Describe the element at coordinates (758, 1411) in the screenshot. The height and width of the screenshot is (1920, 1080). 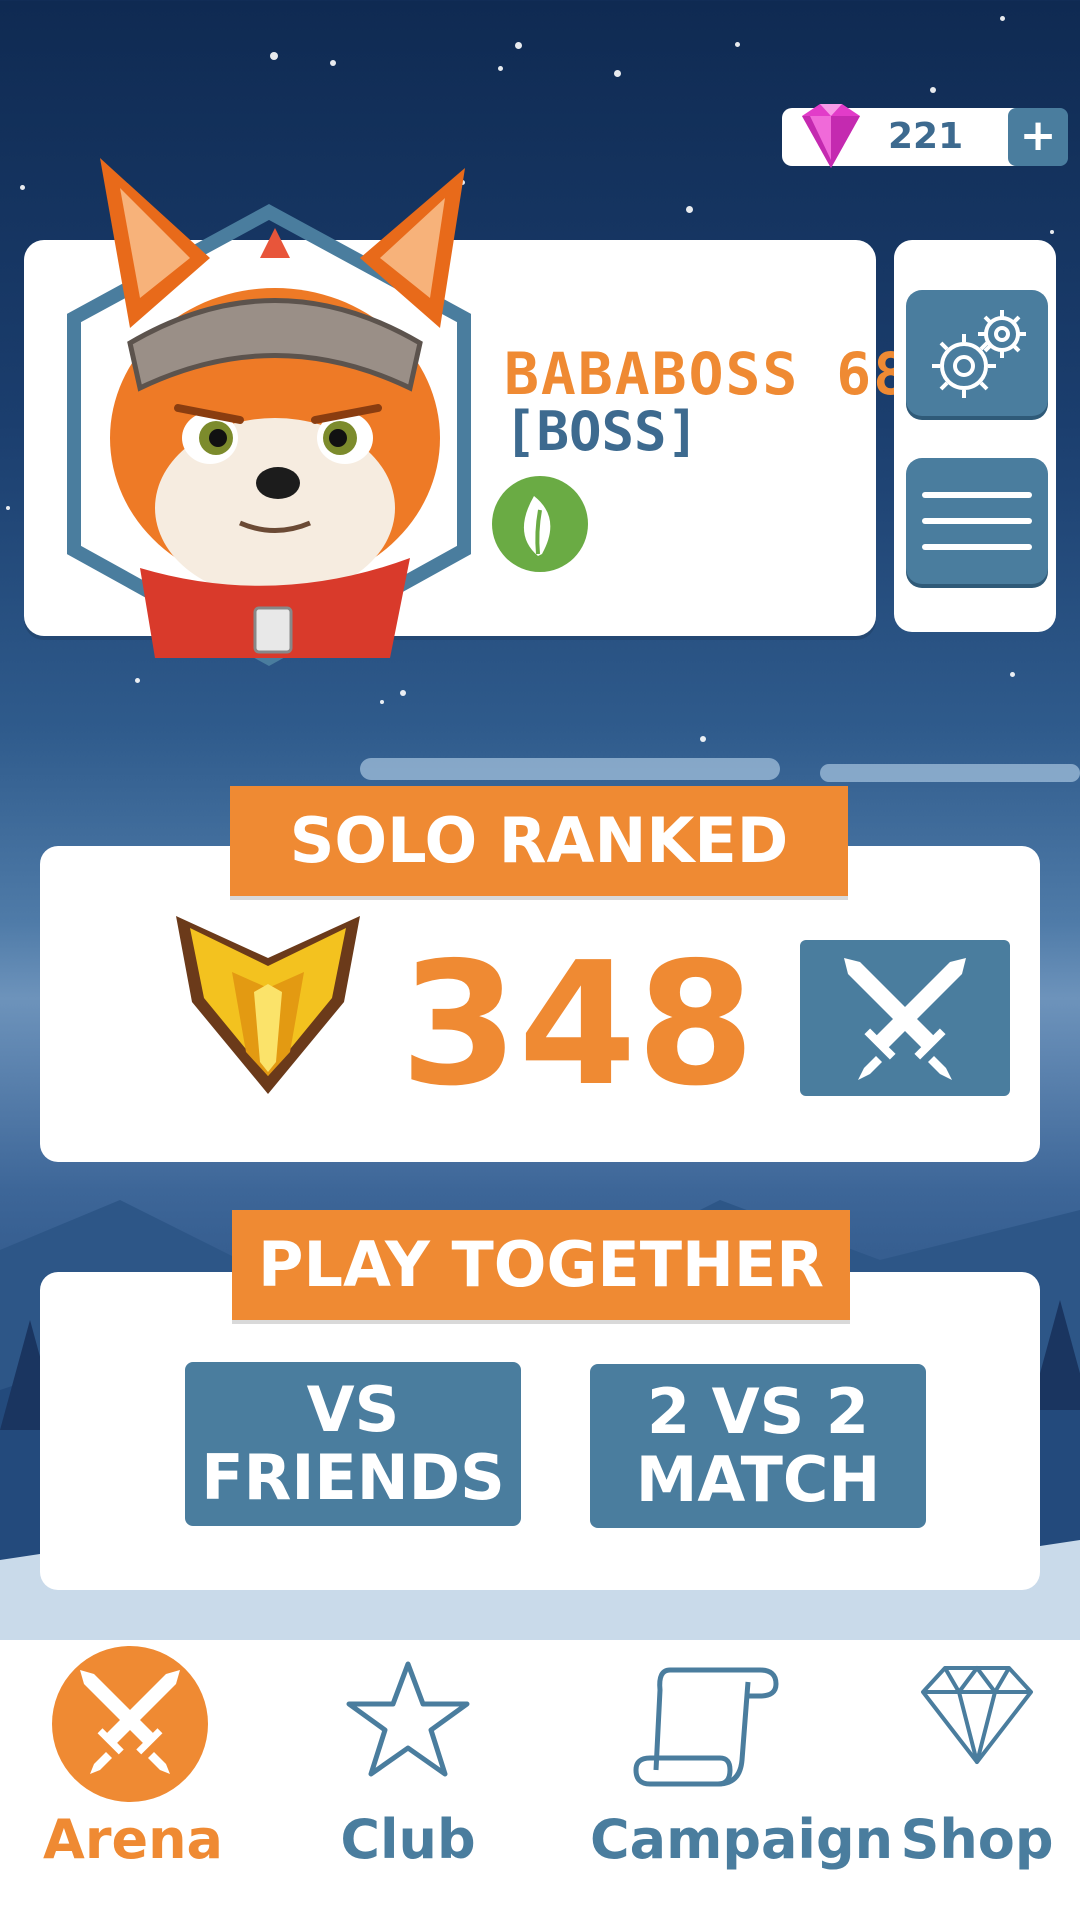
I see `two-vs-two-label-line1: 2 VS 2` at that location.